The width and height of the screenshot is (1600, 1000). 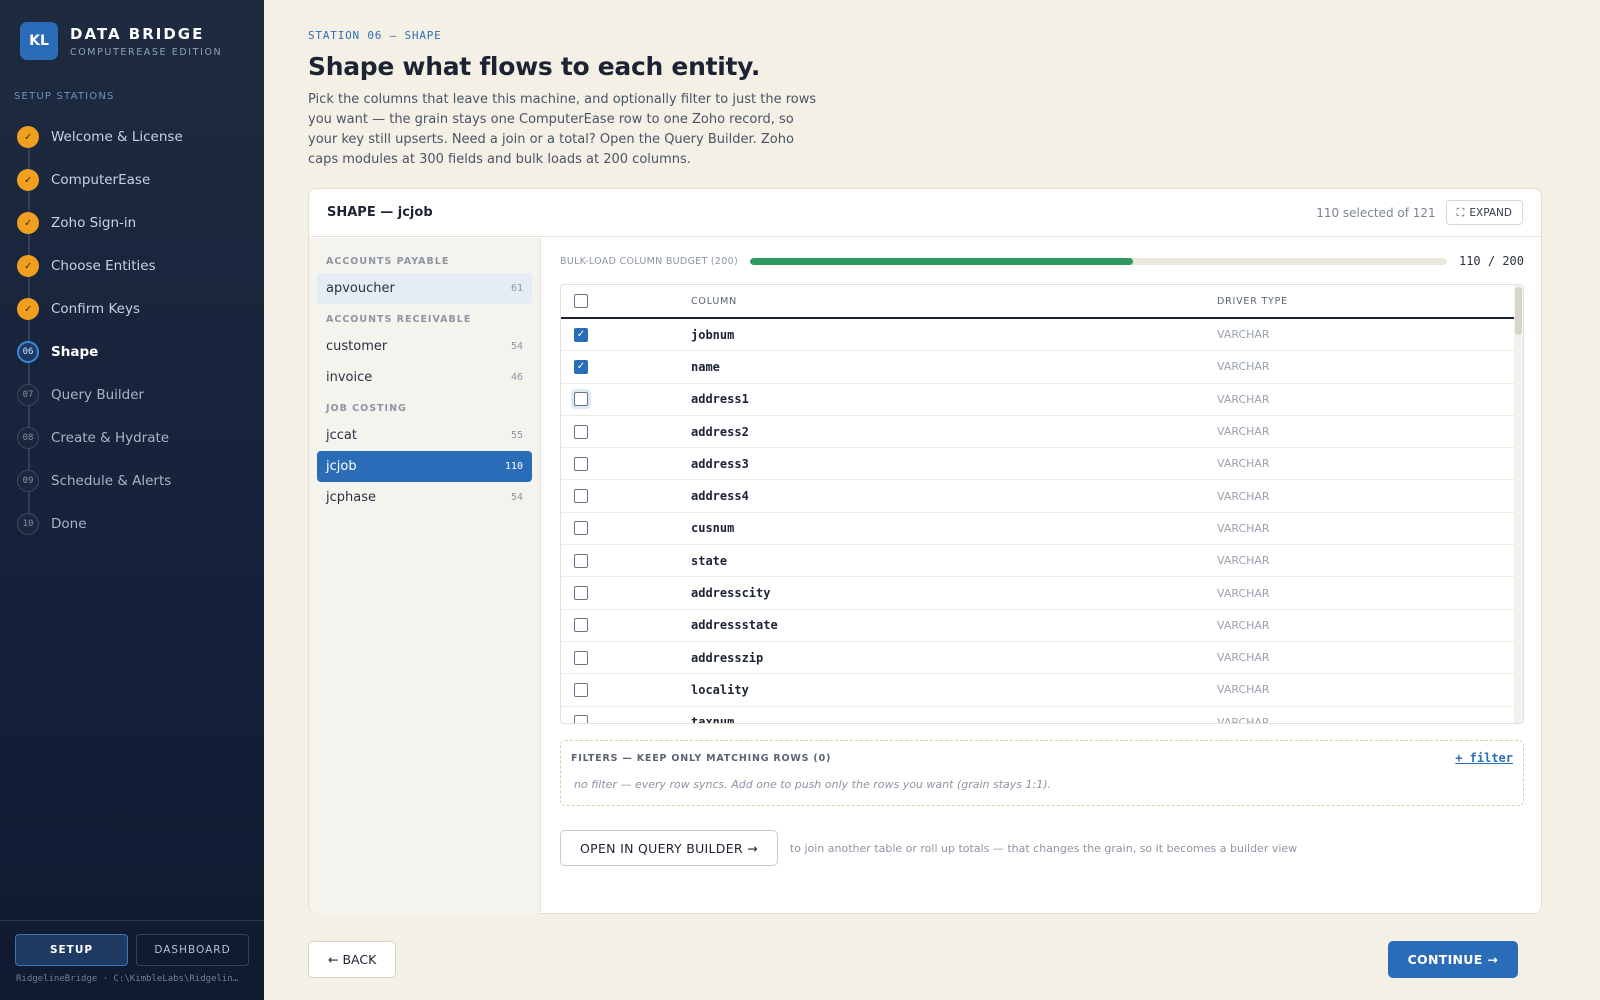 I want to click on entity-item-jccat: jccat 55, so click(x=424, y=435).